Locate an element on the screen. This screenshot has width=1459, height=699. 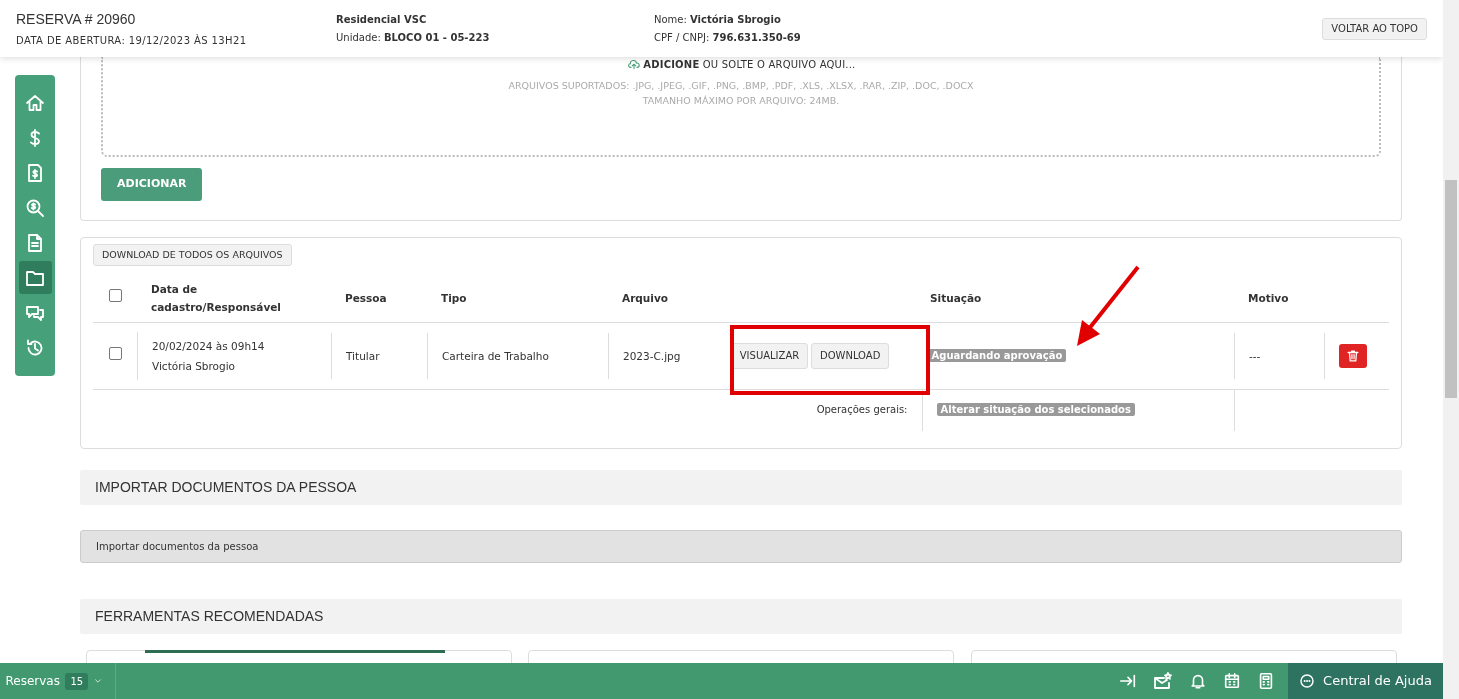
count-badge: 15 is located at coordinates (77, 681).